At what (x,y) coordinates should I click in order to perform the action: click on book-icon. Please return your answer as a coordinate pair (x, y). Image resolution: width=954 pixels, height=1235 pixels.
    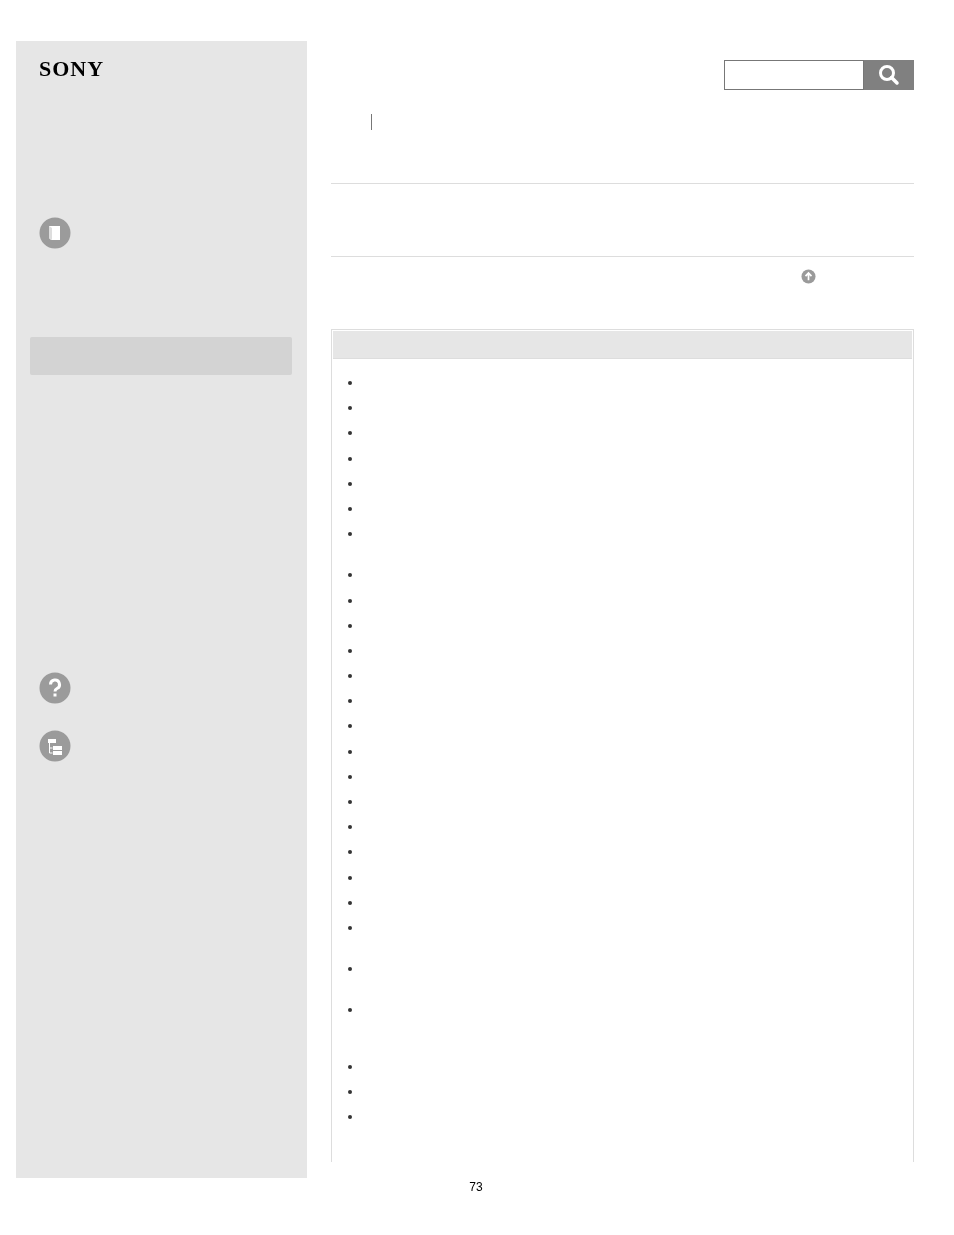
    Looking at the image, I should click on (55, 233).